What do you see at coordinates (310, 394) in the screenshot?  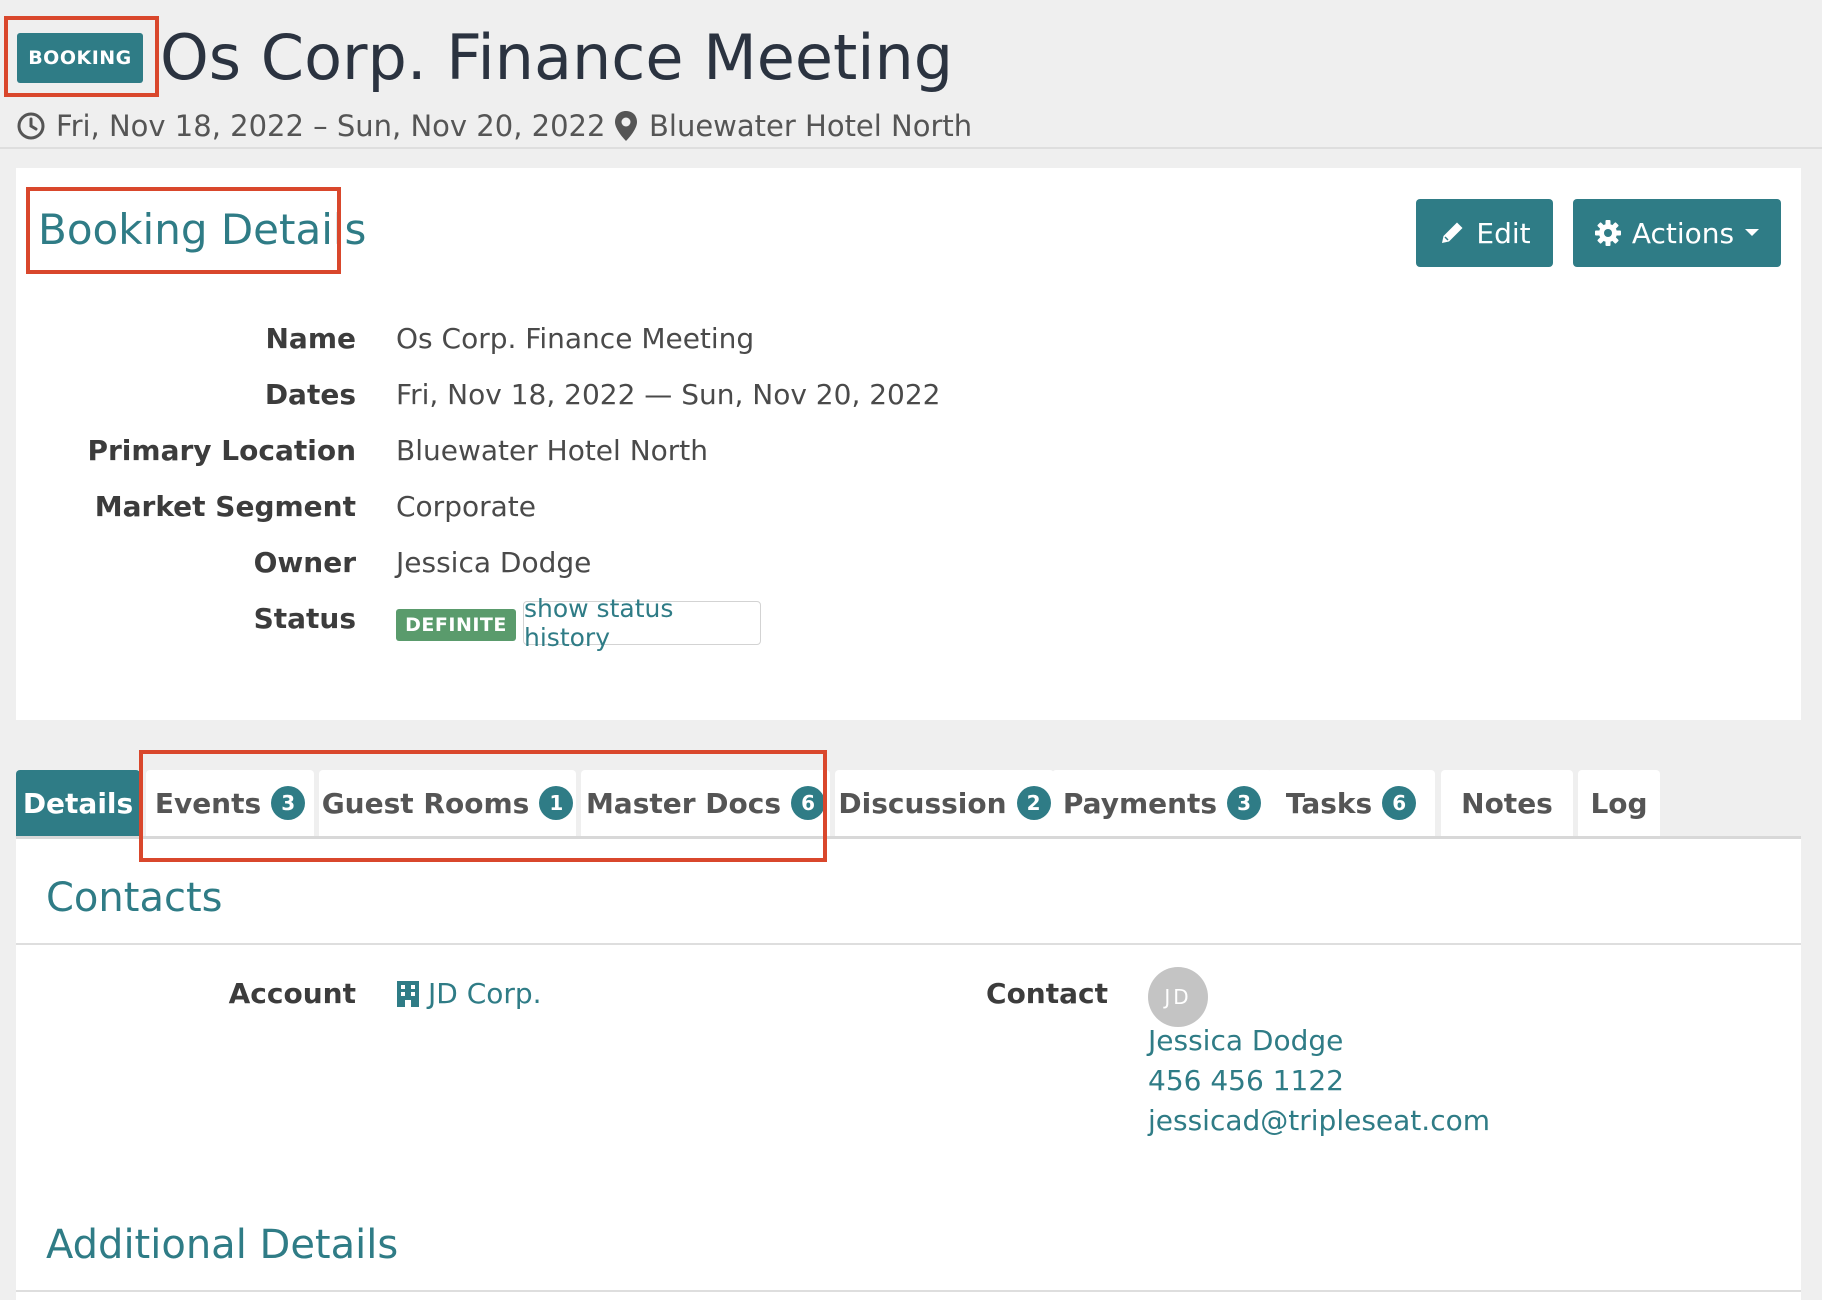 I see `field-label-dates: Dates` at bounding box center [310, 394].